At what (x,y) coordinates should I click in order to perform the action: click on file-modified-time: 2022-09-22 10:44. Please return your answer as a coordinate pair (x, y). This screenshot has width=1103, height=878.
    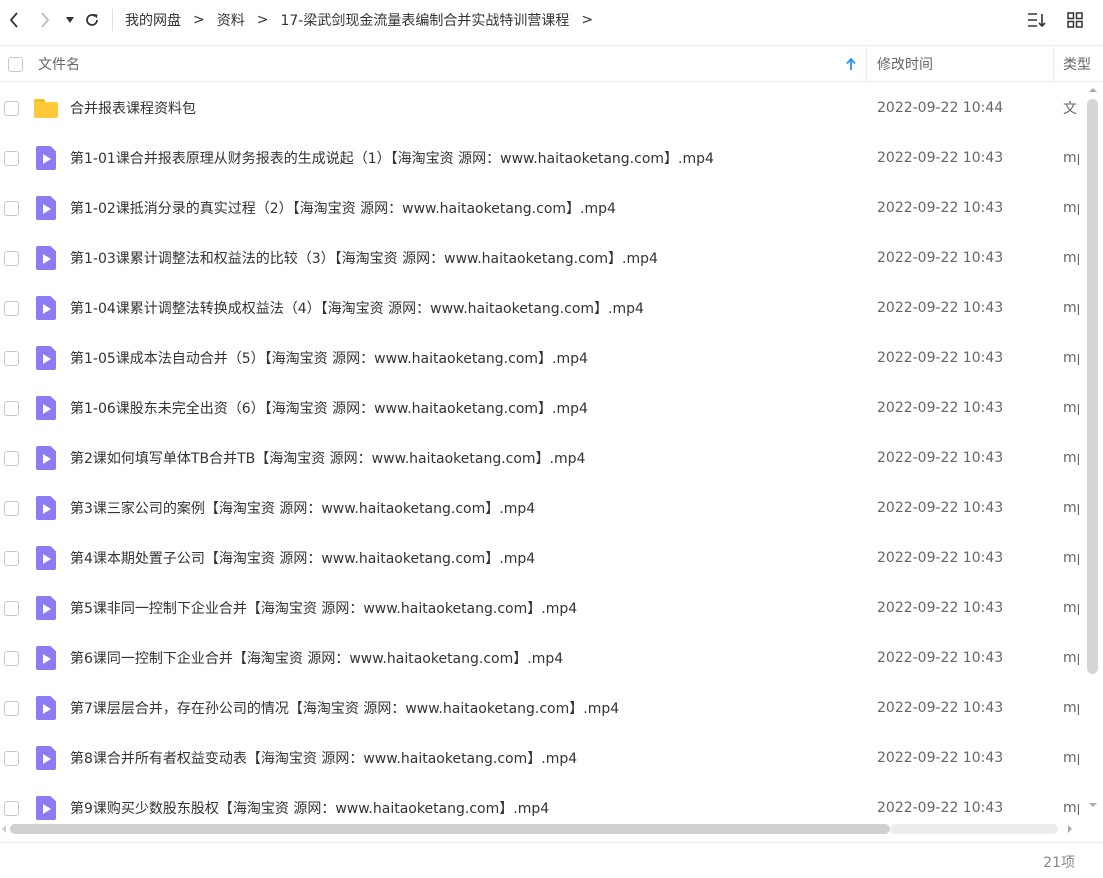
    Looking at the image, I should click on (940, 108).